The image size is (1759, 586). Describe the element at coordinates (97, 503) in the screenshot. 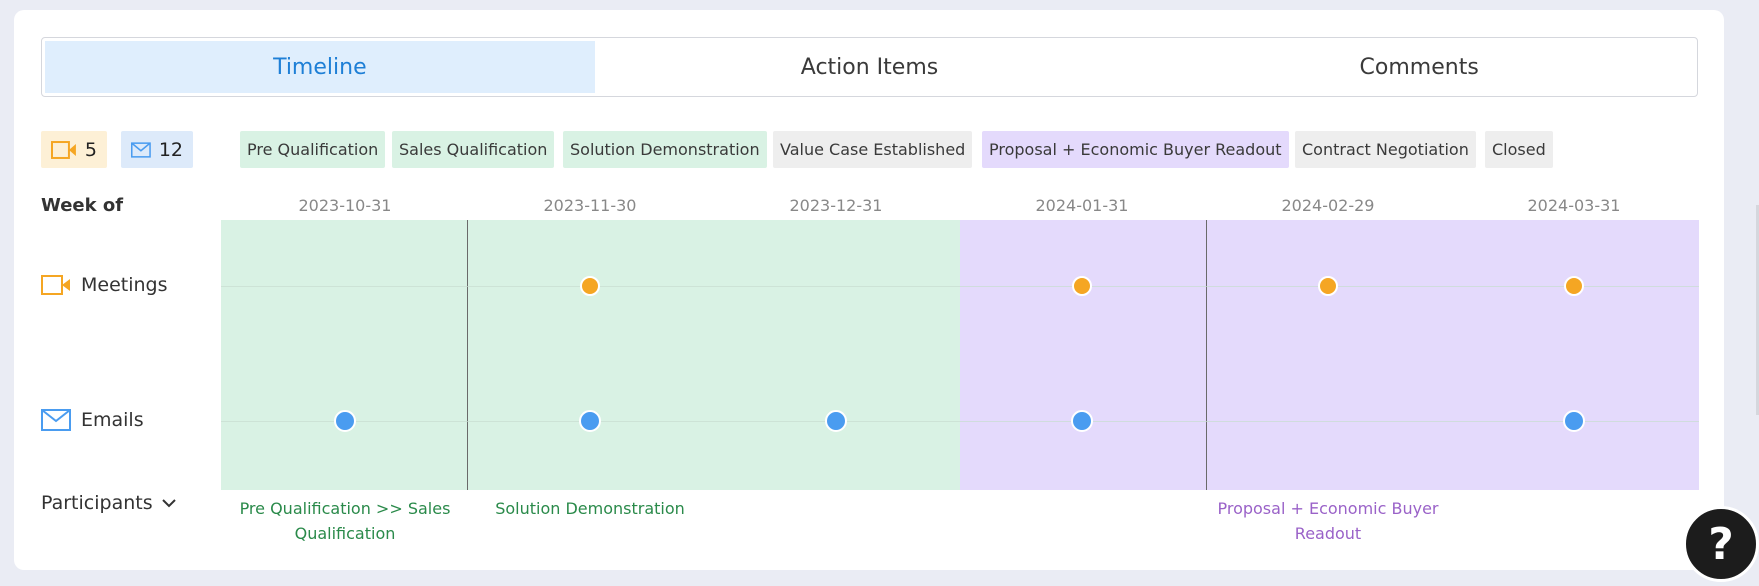

I see `participants-label: Participants` at that location.